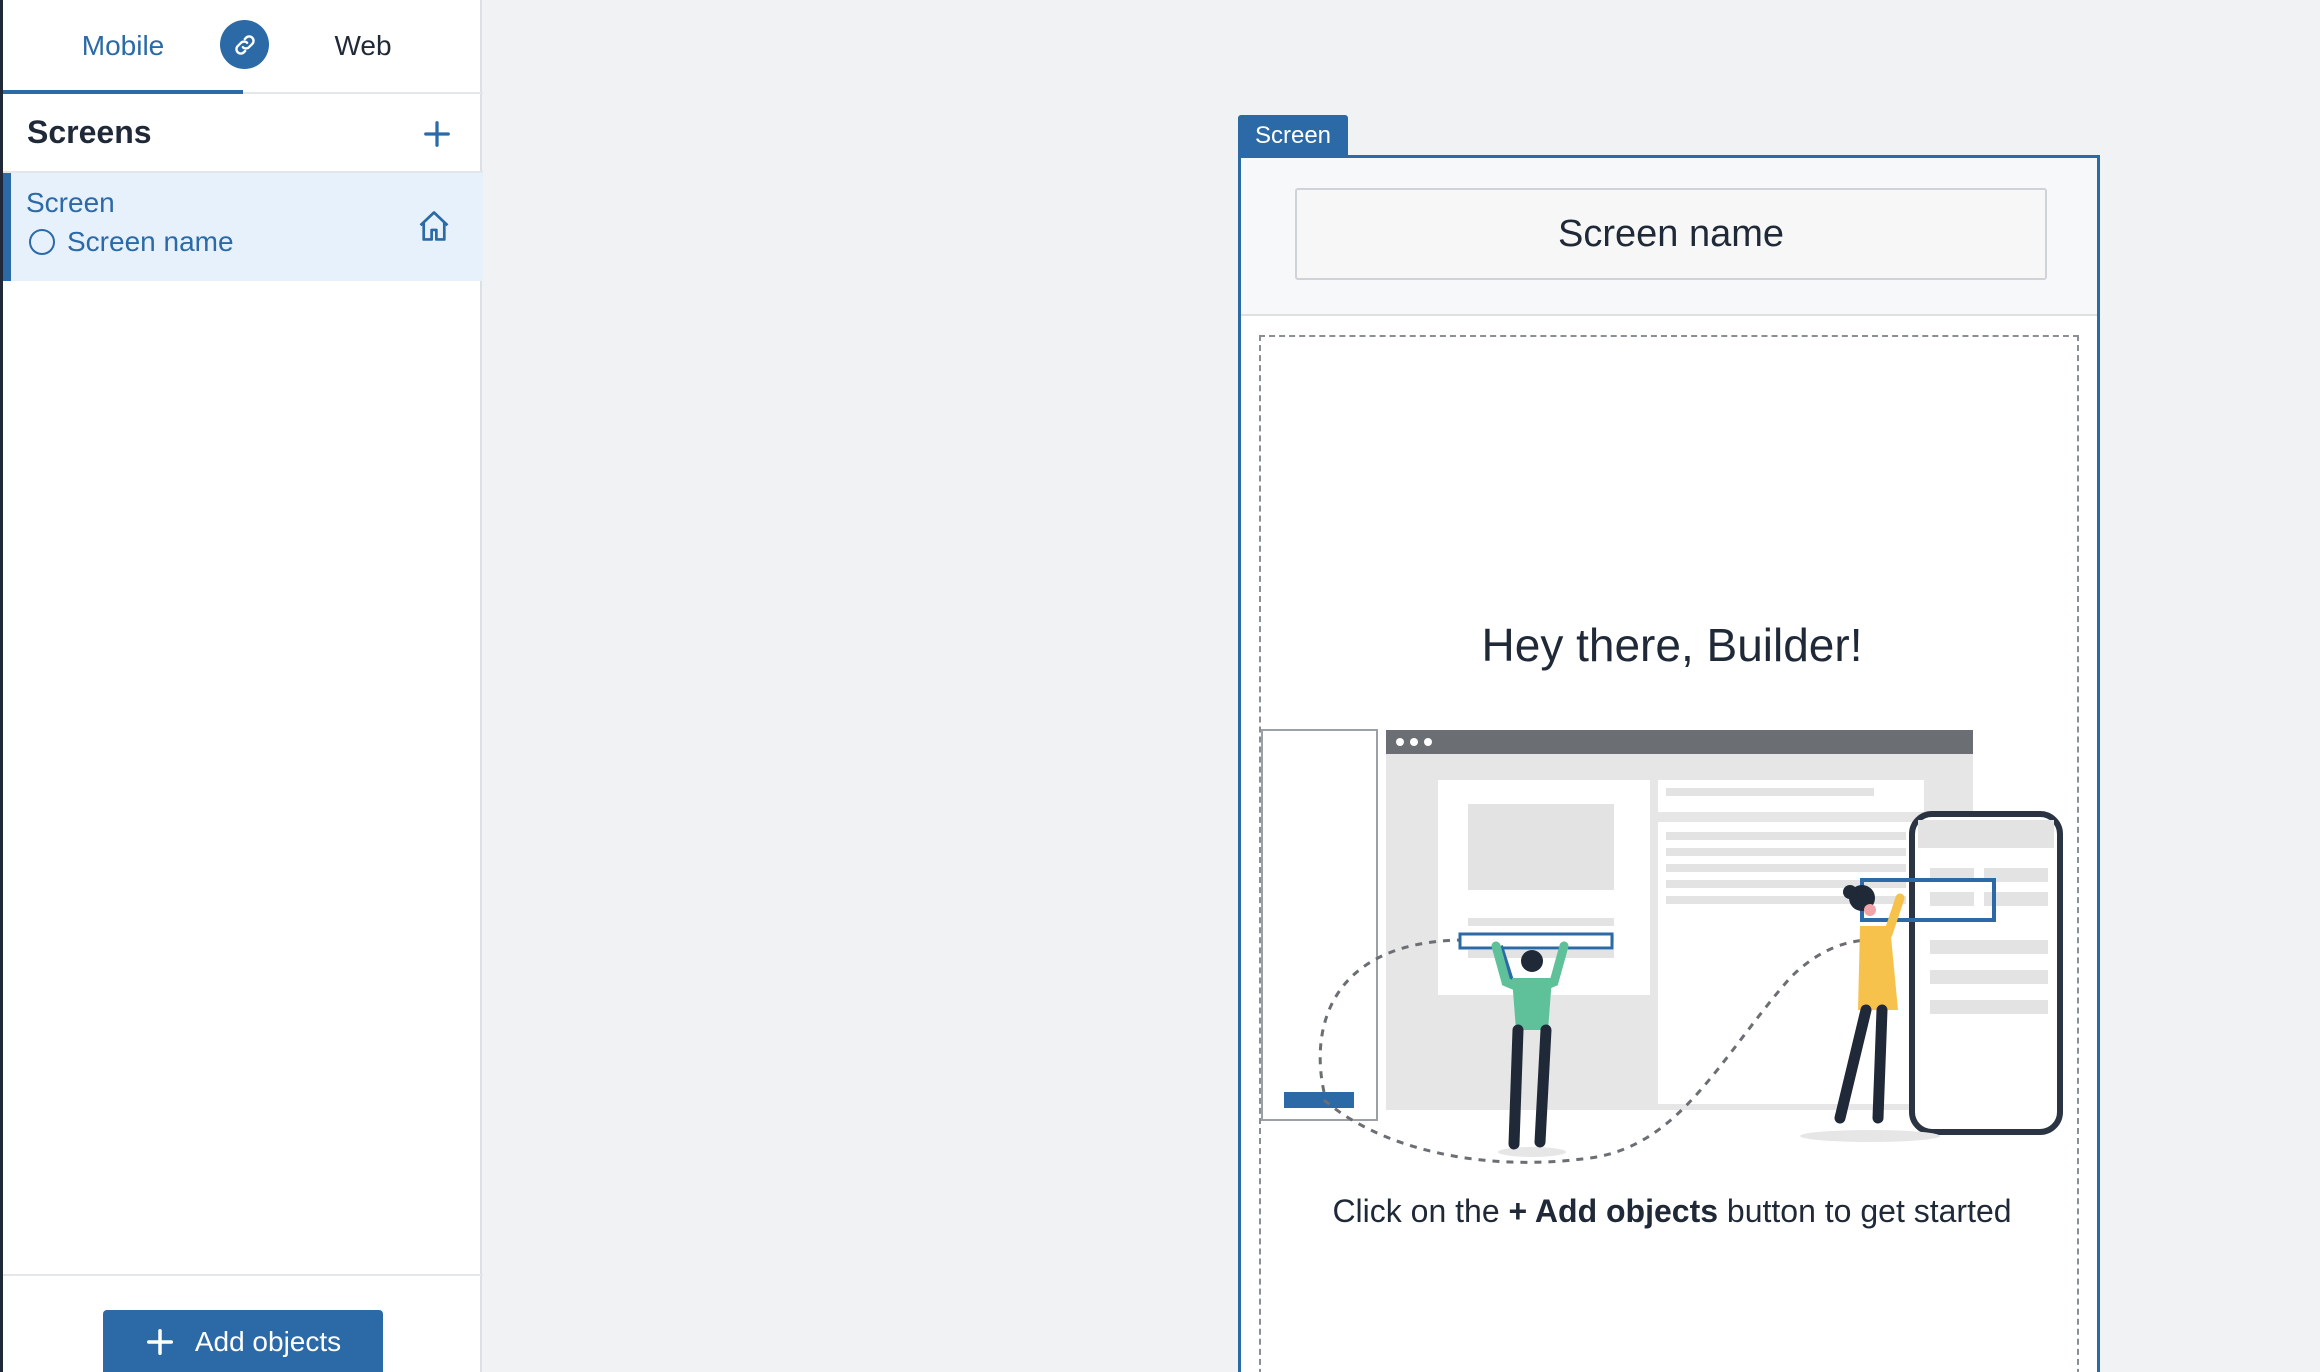  Describe the element at coordinates (1865, 1211) in the screenshot. I see `hint-suffix: button to get started` at that location.